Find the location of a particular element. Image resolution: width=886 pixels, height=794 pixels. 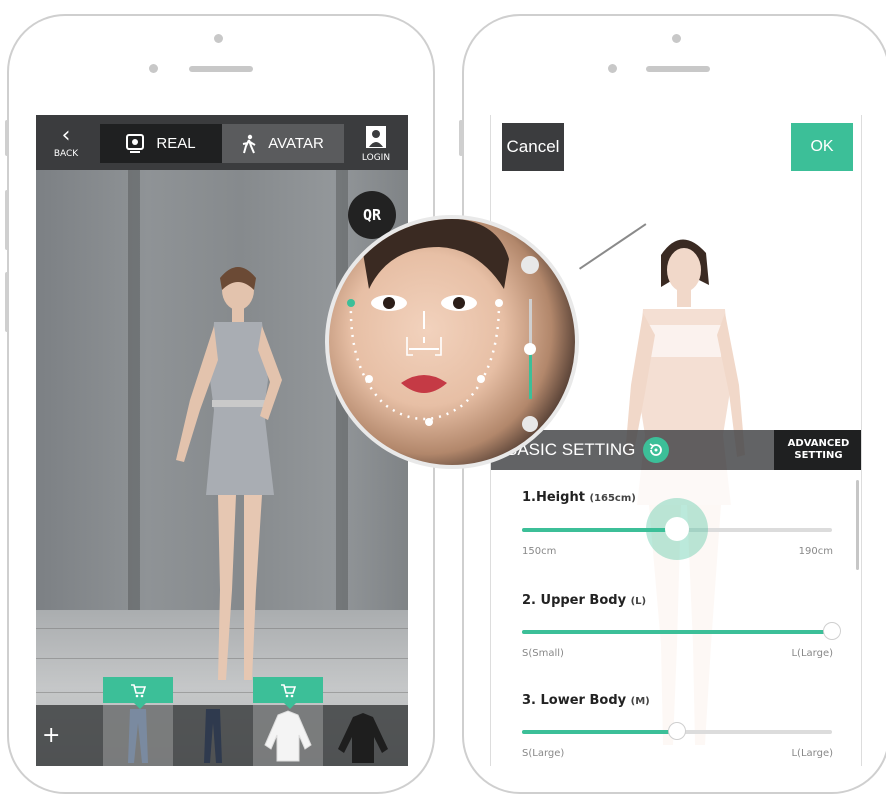

back-button: ‹ BACK is located at coordinates (66, 145).